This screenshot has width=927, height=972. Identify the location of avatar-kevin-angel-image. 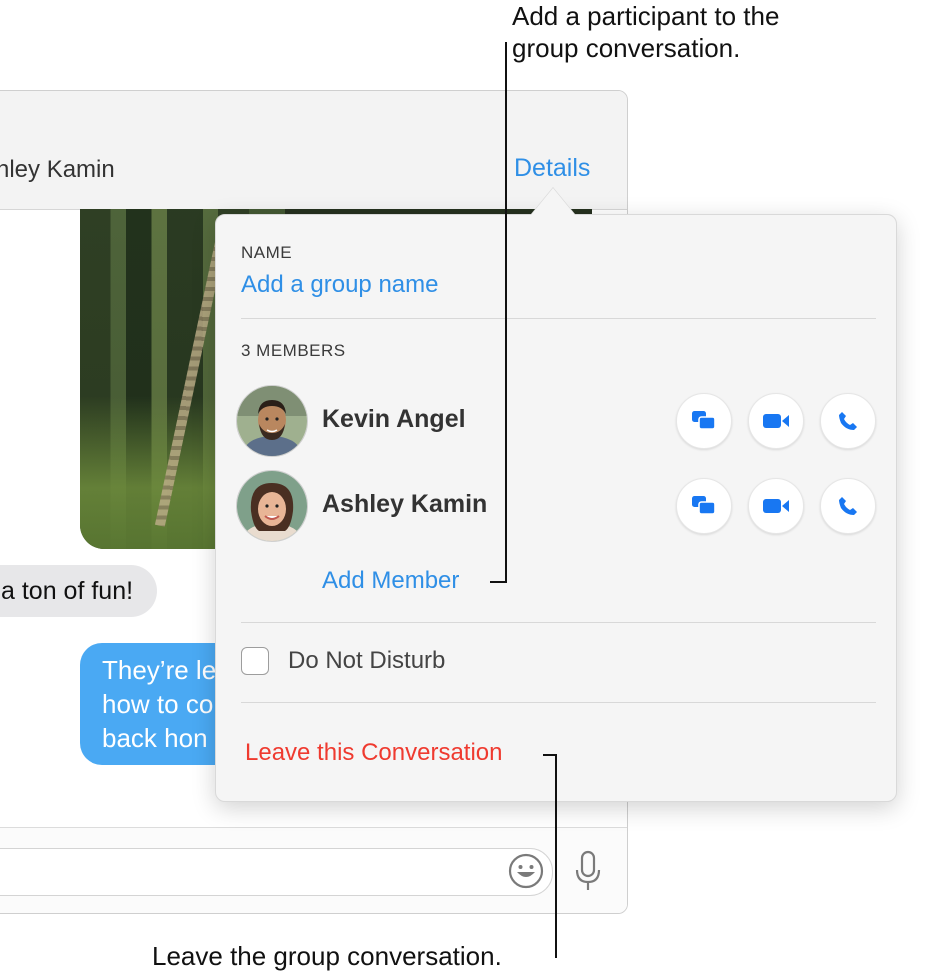
(272, 421).